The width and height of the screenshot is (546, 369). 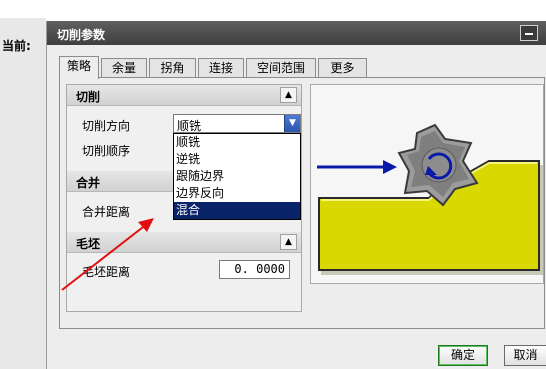 What do you see at coordinates (237, 210) in the screenshot?
I see `dropdown-option-selected: 混合` at bounding box center [237, 210].